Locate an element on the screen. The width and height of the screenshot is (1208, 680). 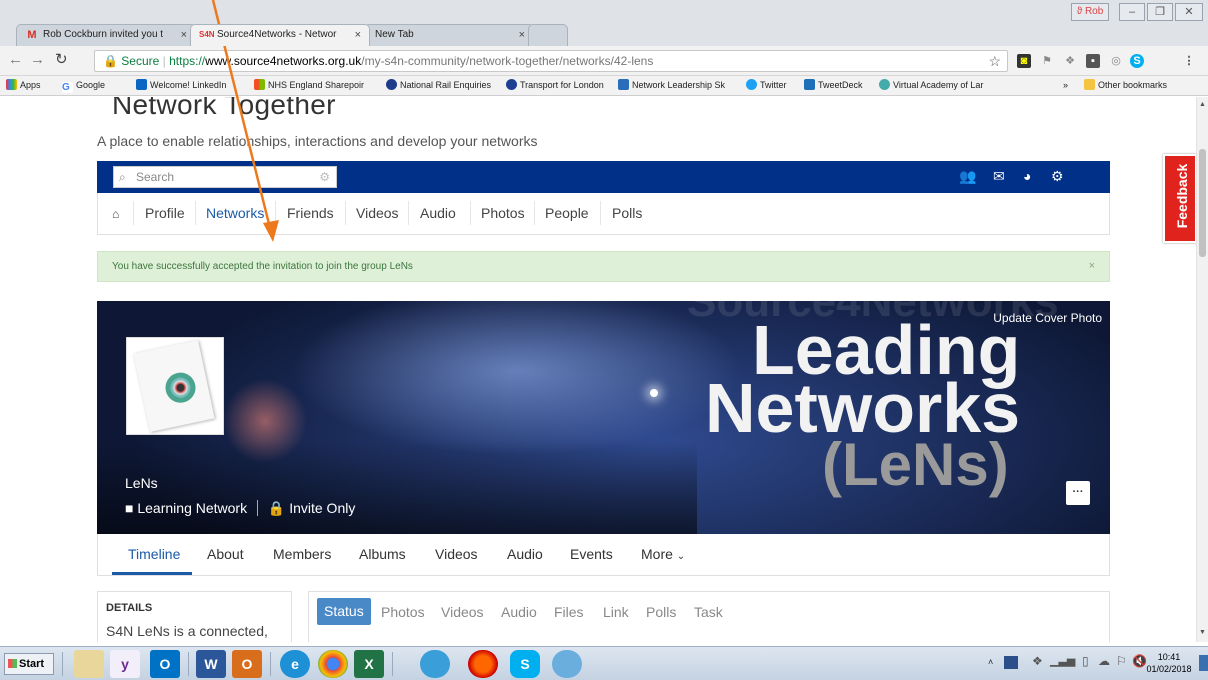
chrome-icon is located at coordinates (333, 664).